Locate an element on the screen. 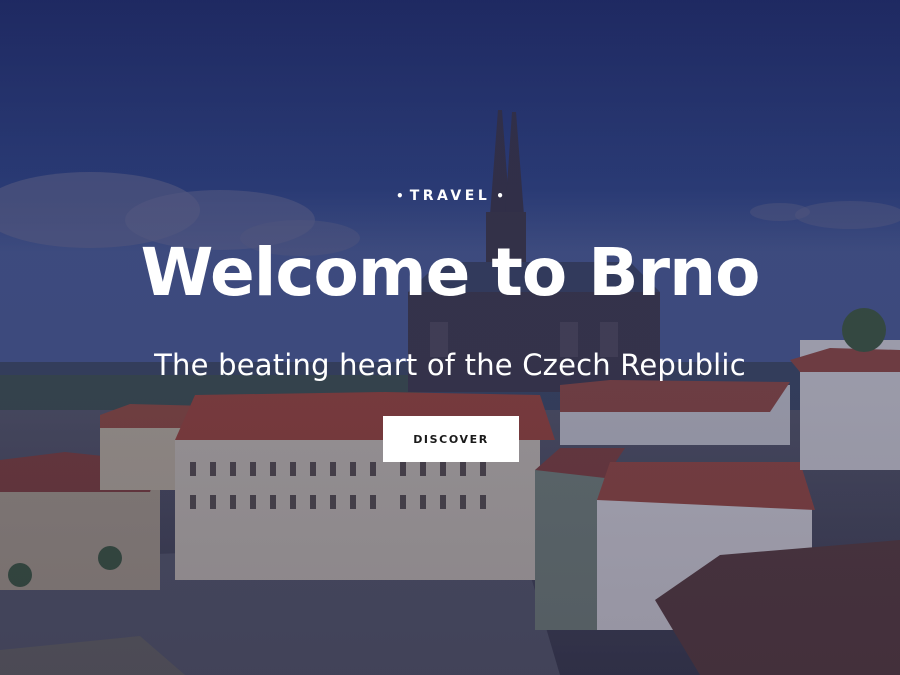 The height and width of the screenshot is (675, 900). discover-button: DISCOVER is located at coordinates (451, 439).